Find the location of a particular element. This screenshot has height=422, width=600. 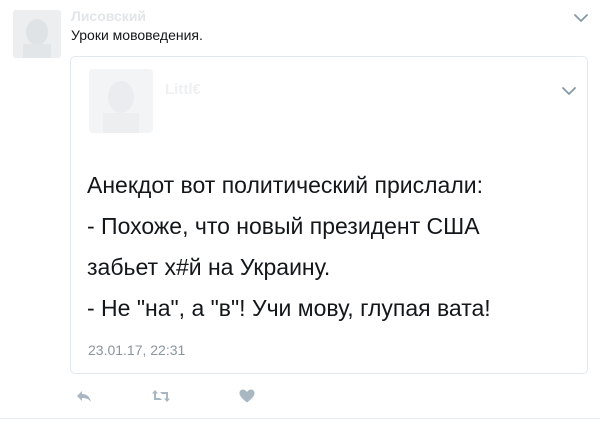

heart-icon is located at coordinates (247, 396).